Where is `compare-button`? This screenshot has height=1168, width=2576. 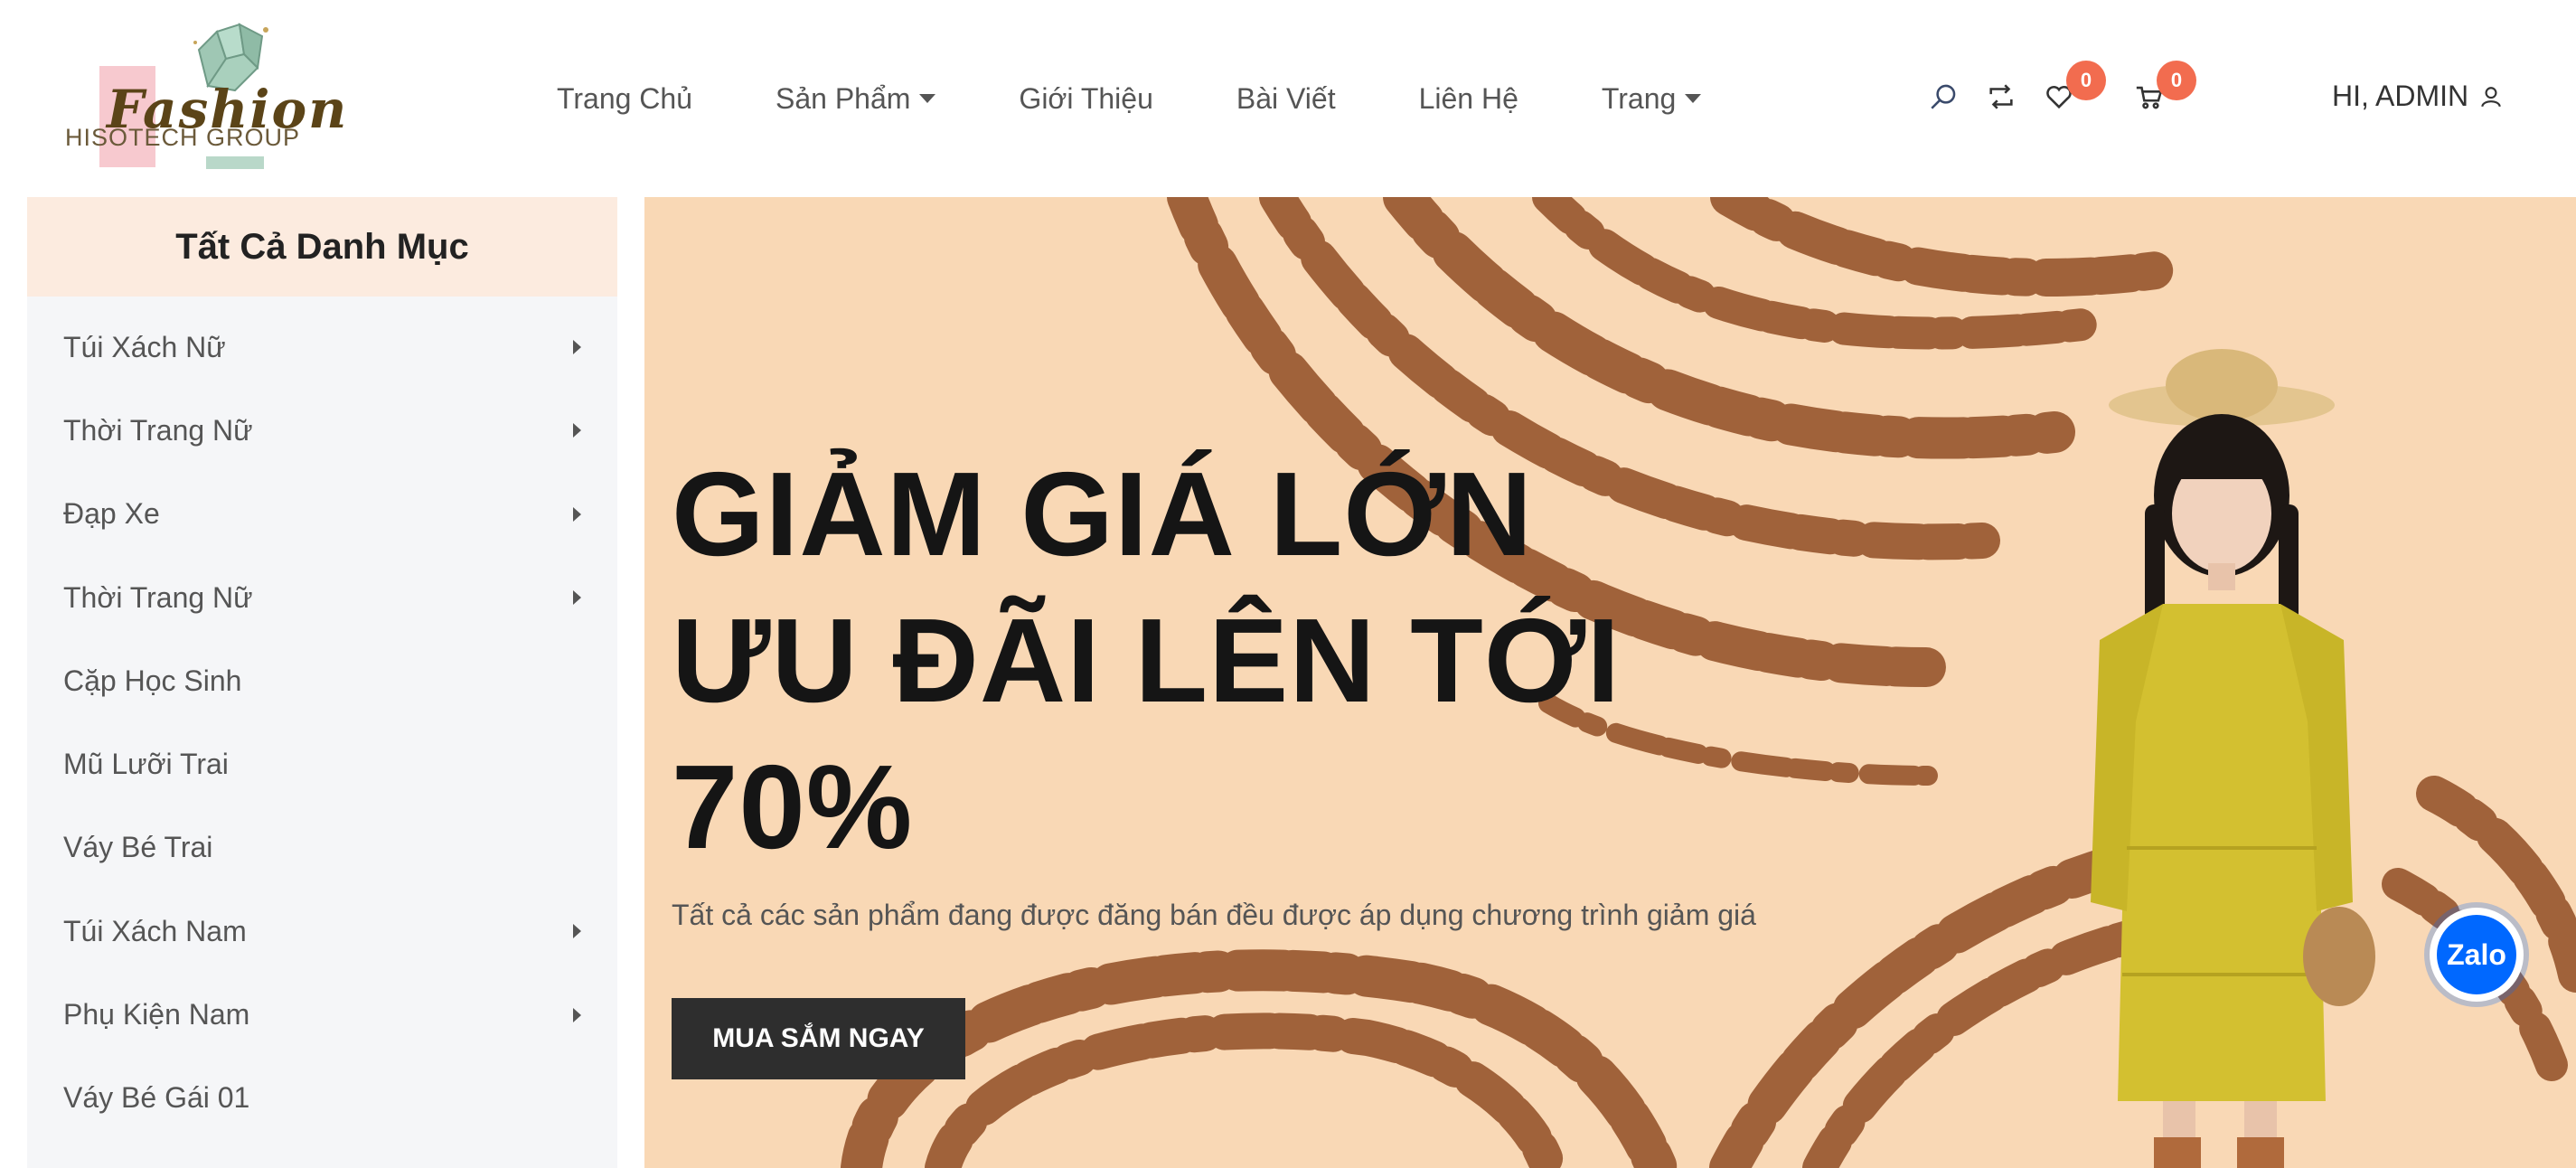 compare-button is located at coordinates (2001, 97).